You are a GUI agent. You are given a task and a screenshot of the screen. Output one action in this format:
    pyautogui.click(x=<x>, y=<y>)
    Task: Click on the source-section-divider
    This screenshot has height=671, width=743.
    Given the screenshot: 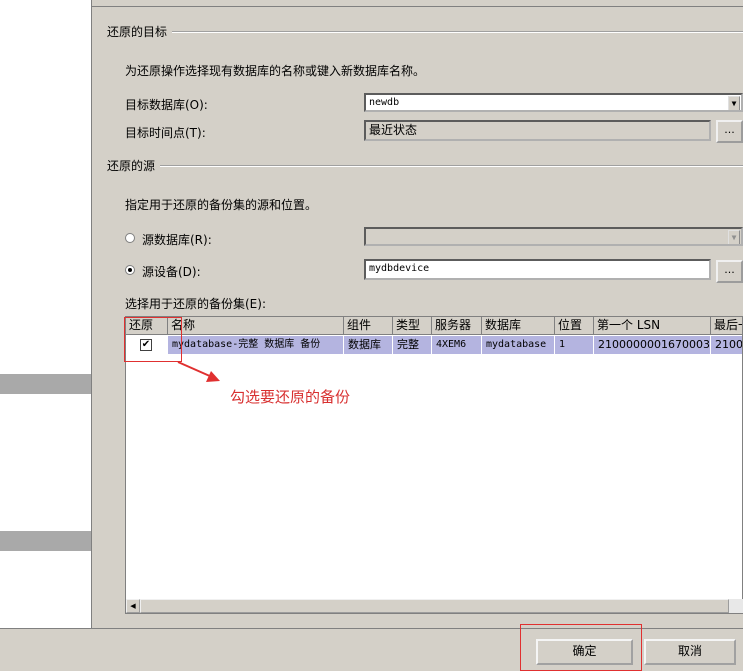 What is the action you would take?
    pyautogui.click(x=451, y=166)
    